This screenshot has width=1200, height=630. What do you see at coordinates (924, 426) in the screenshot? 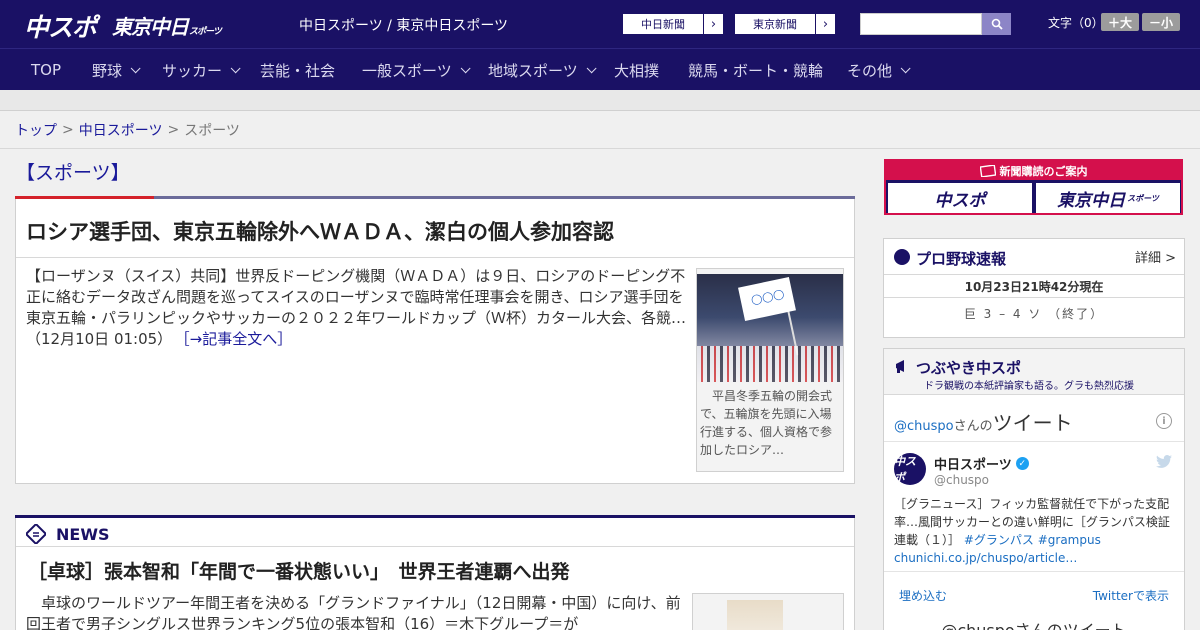
I see `tweets-heading-handle: @chuspo` at bounding box center [924, 426].